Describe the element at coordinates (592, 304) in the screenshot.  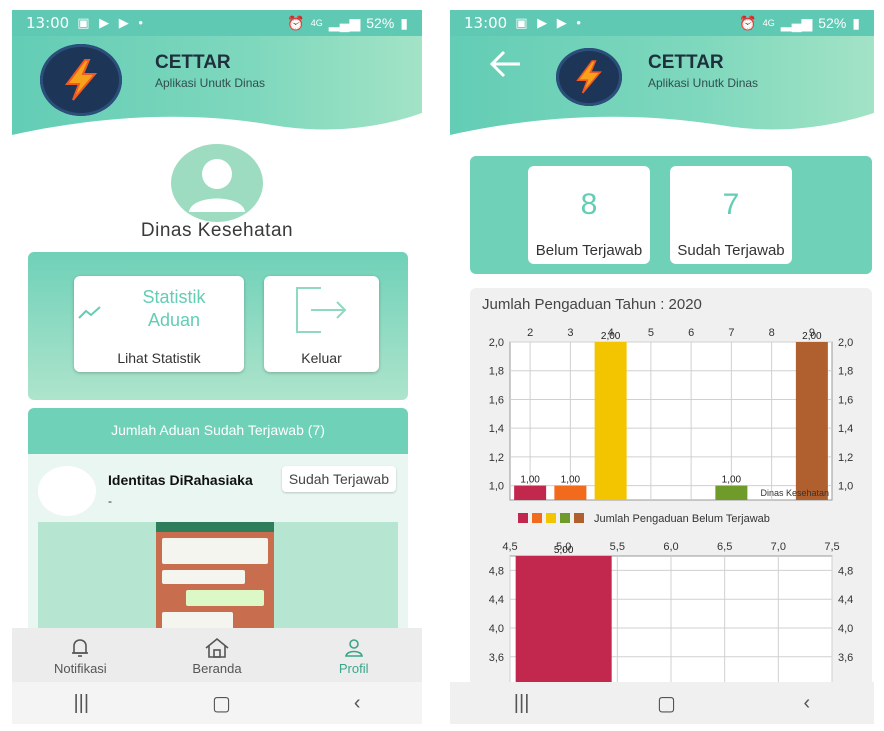
I see `chart-title: Jumlah Pengaduan Tahun : 2020` at that location.